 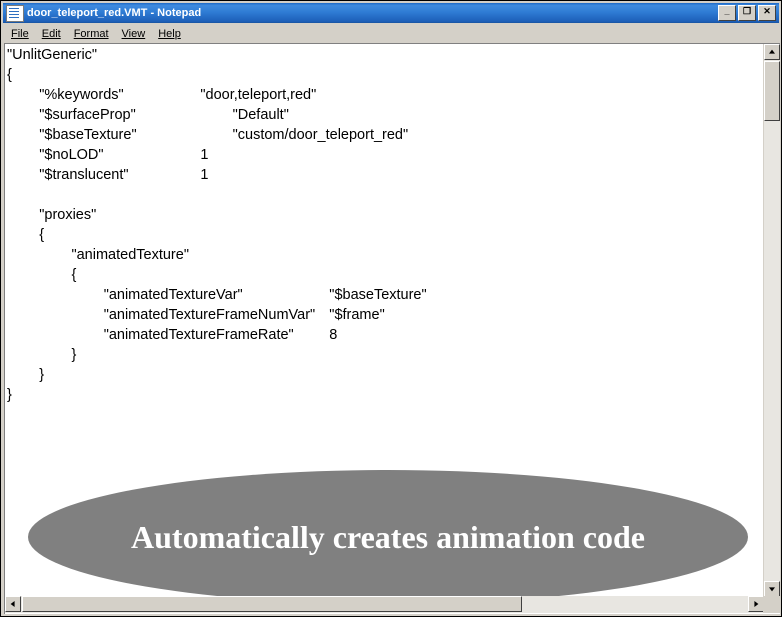 I want to click on minimize-button: _, so click(x=727, y=13).